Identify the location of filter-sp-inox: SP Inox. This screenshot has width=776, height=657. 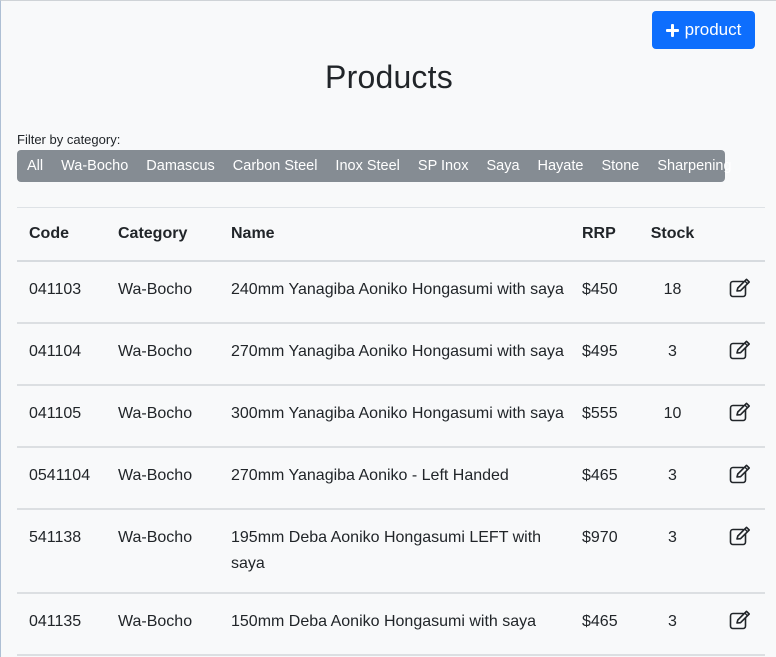
(443, 166).